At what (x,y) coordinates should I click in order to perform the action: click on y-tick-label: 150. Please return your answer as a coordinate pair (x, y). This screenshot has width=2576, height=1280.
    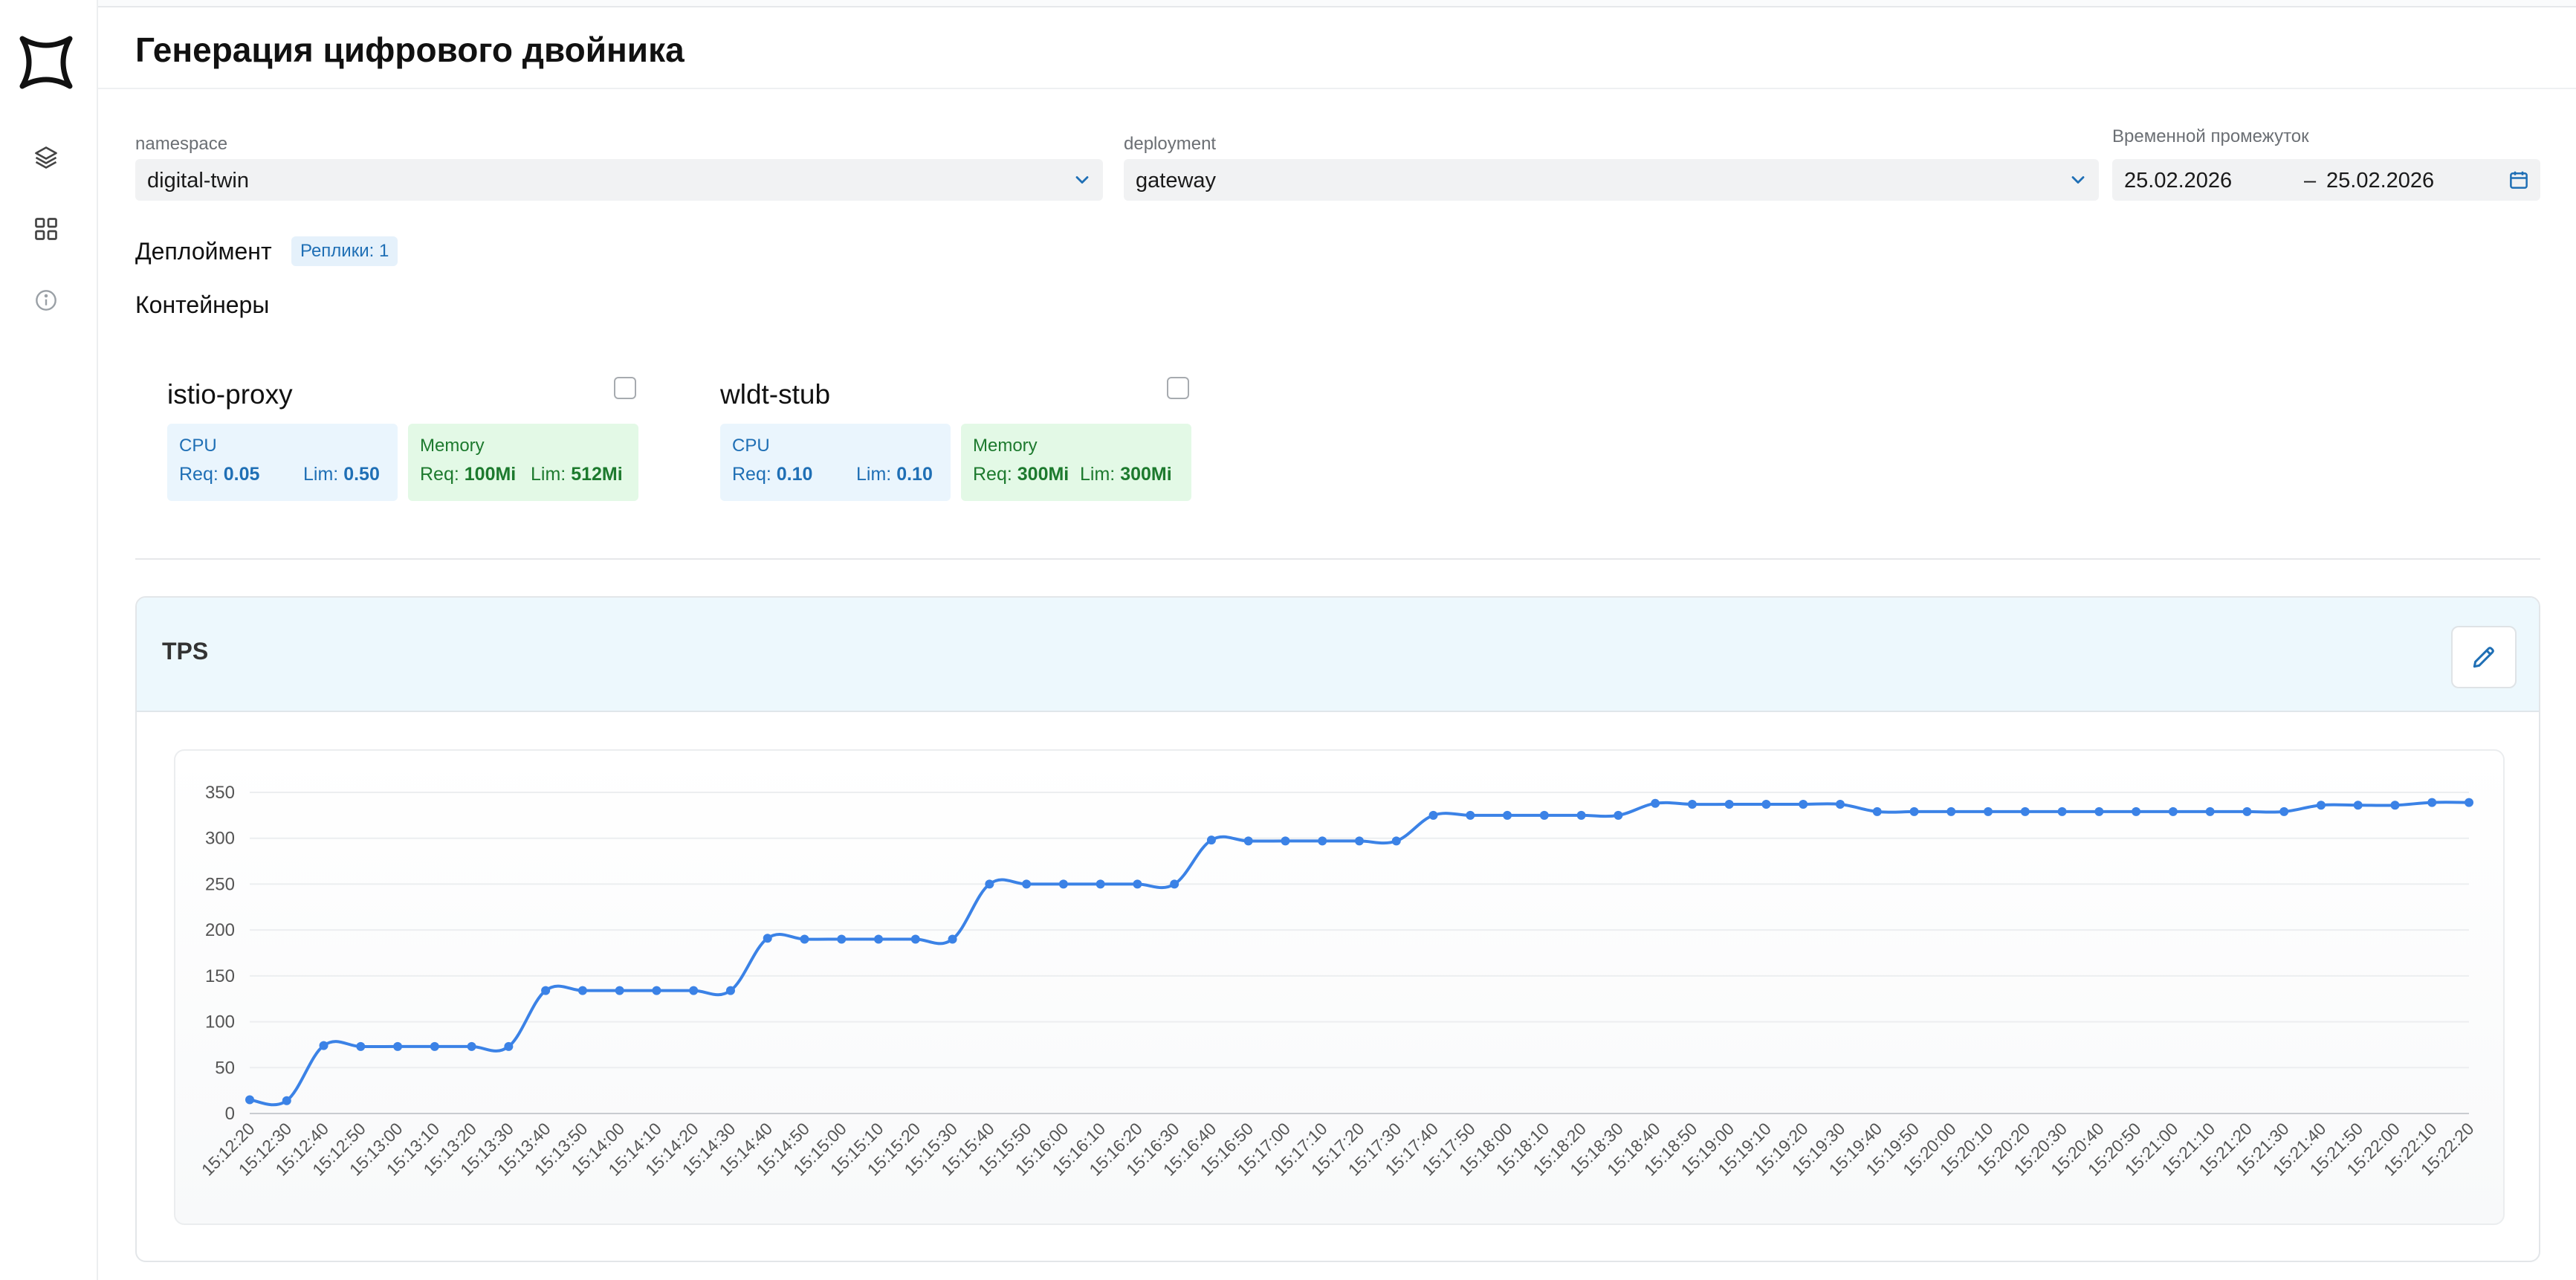
    Looking at the image, I should click on (220, 976).